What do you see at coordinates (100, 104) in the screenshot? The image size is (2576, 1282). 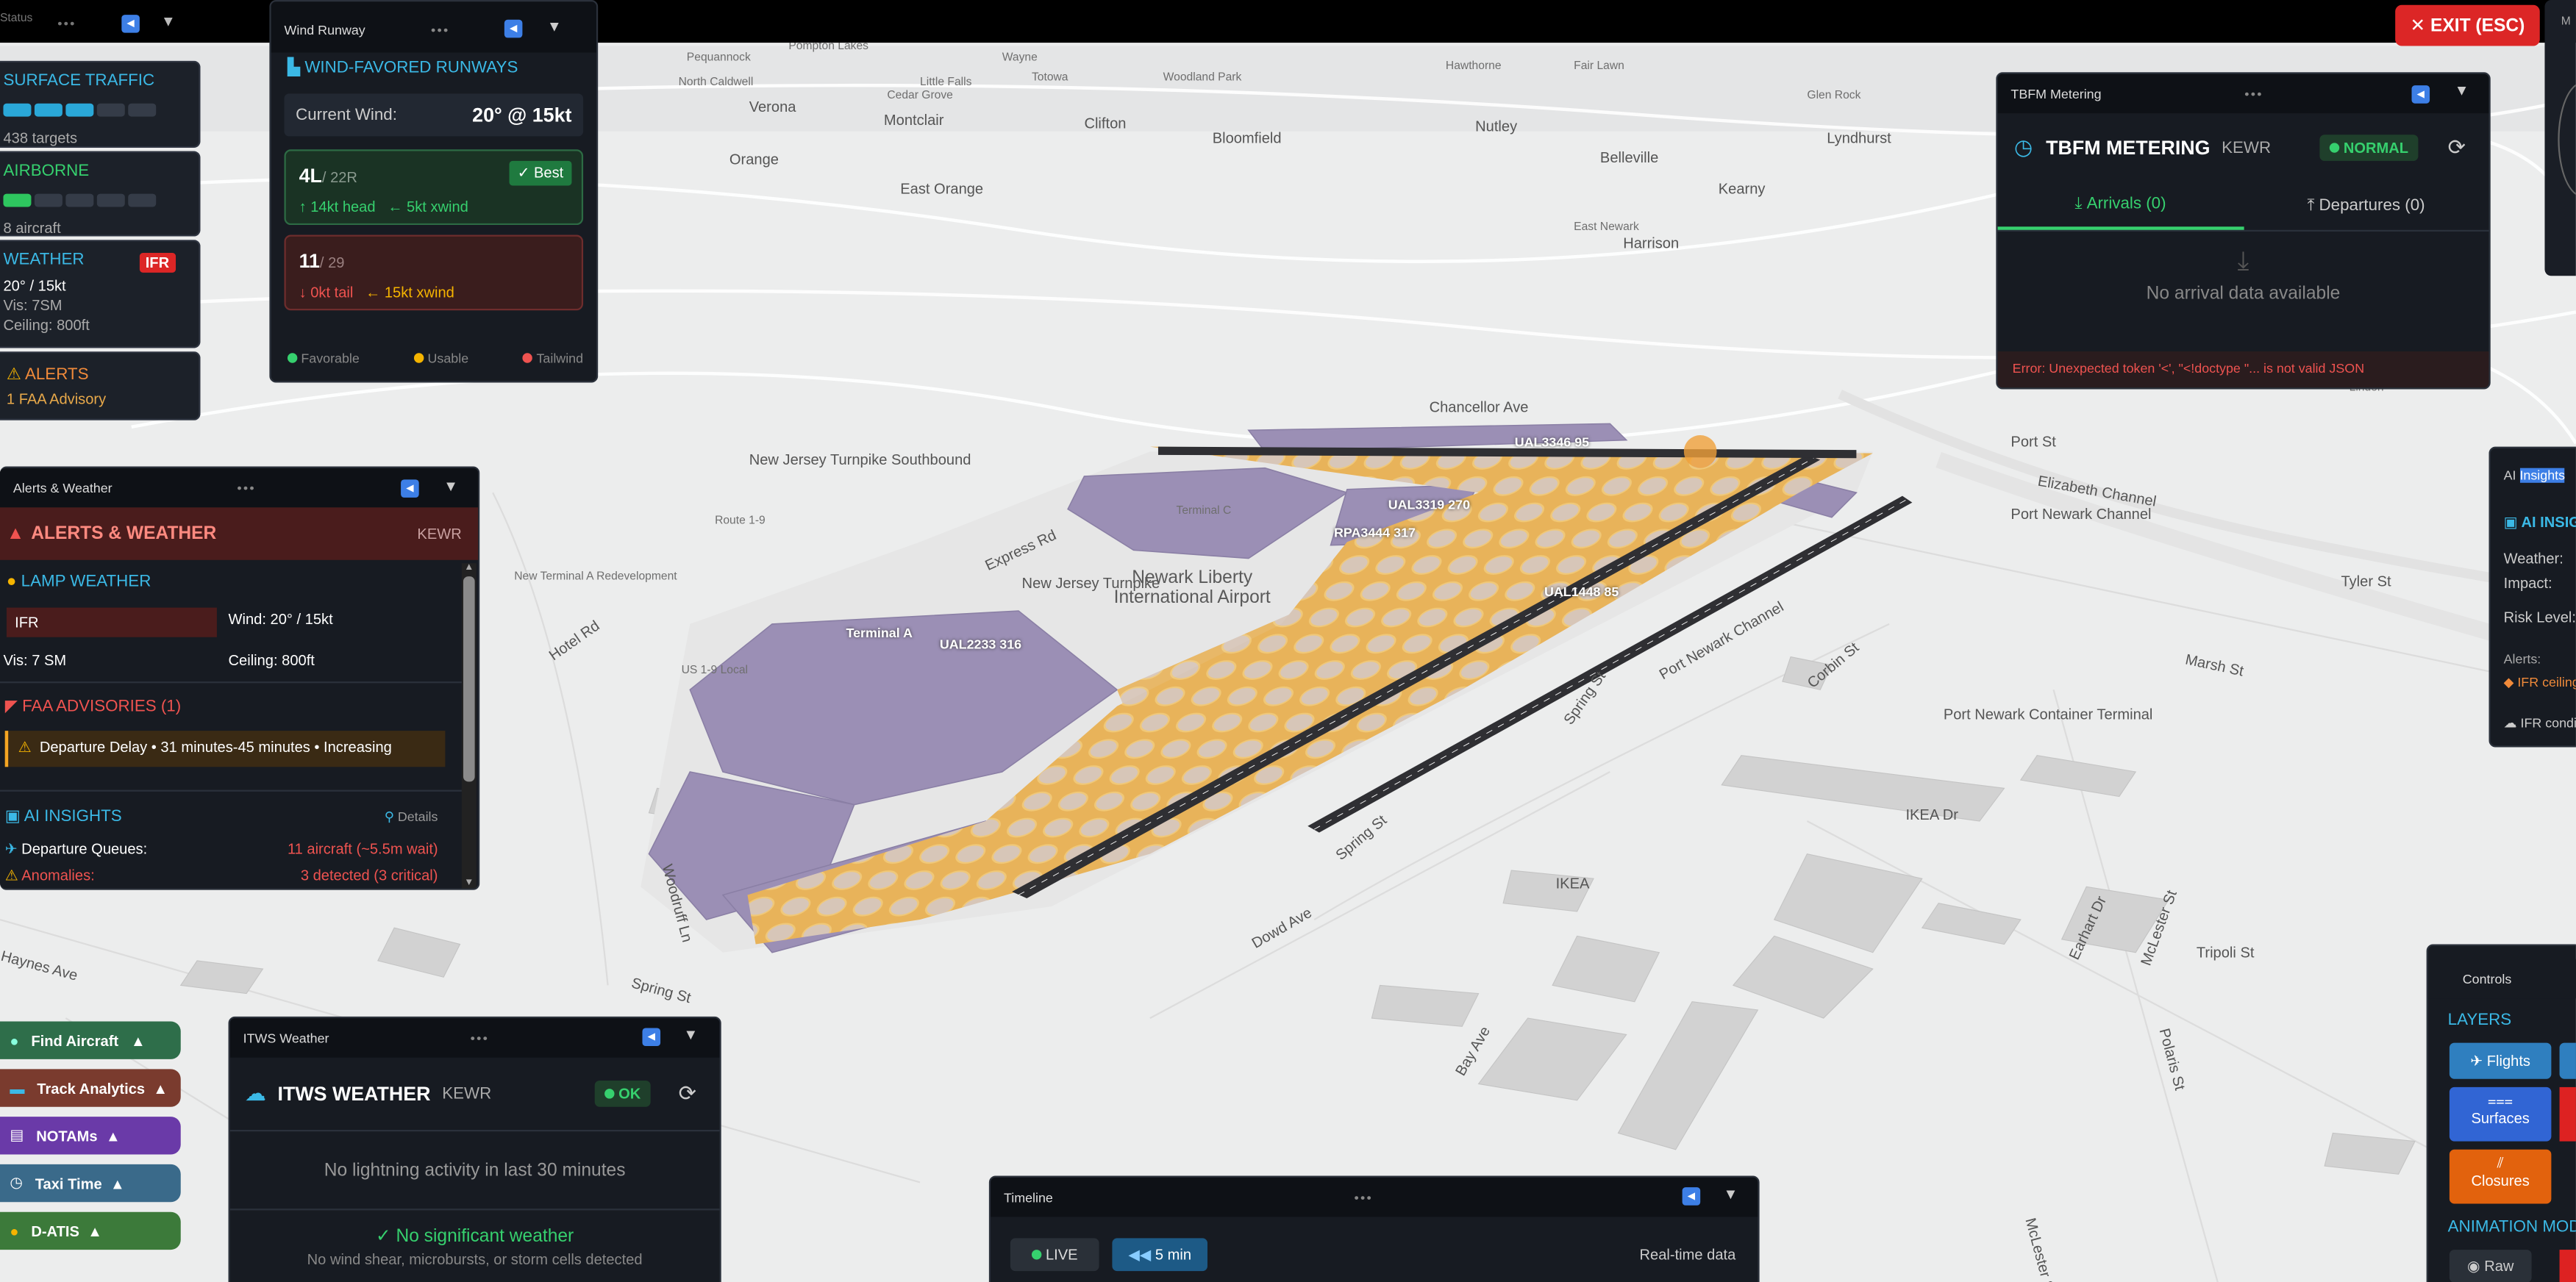 I see `surface-traffic-card: SURFACE TRAFFIC 438 targets` at bounding box center [100, 104].